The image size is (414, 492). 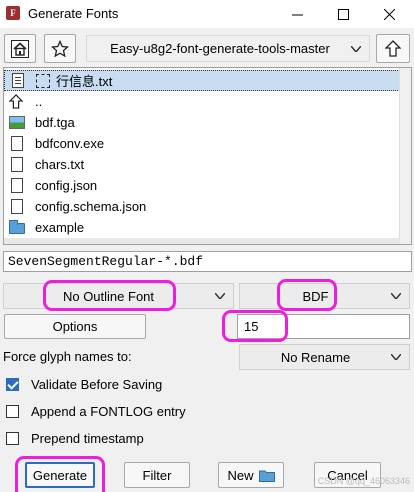 I want to click on file-name: chars.txt, so click(x=60, y=164).